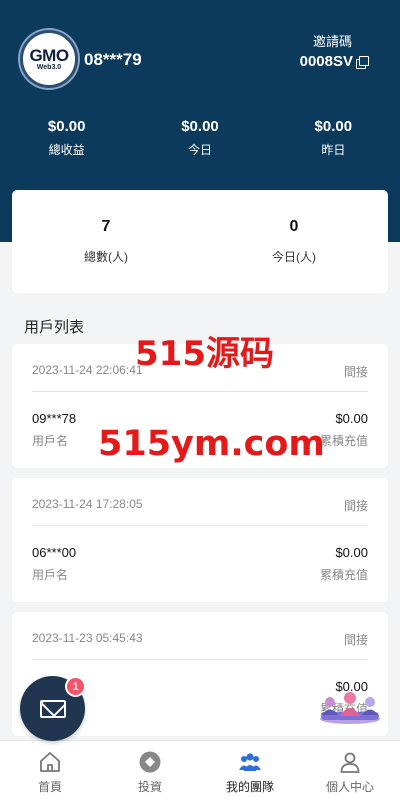 This screenshot has width=400, height=799. Describe the element at coordinates (54, 327) in the screenshot. I see `user-list-title: 用戶列表` at that location.